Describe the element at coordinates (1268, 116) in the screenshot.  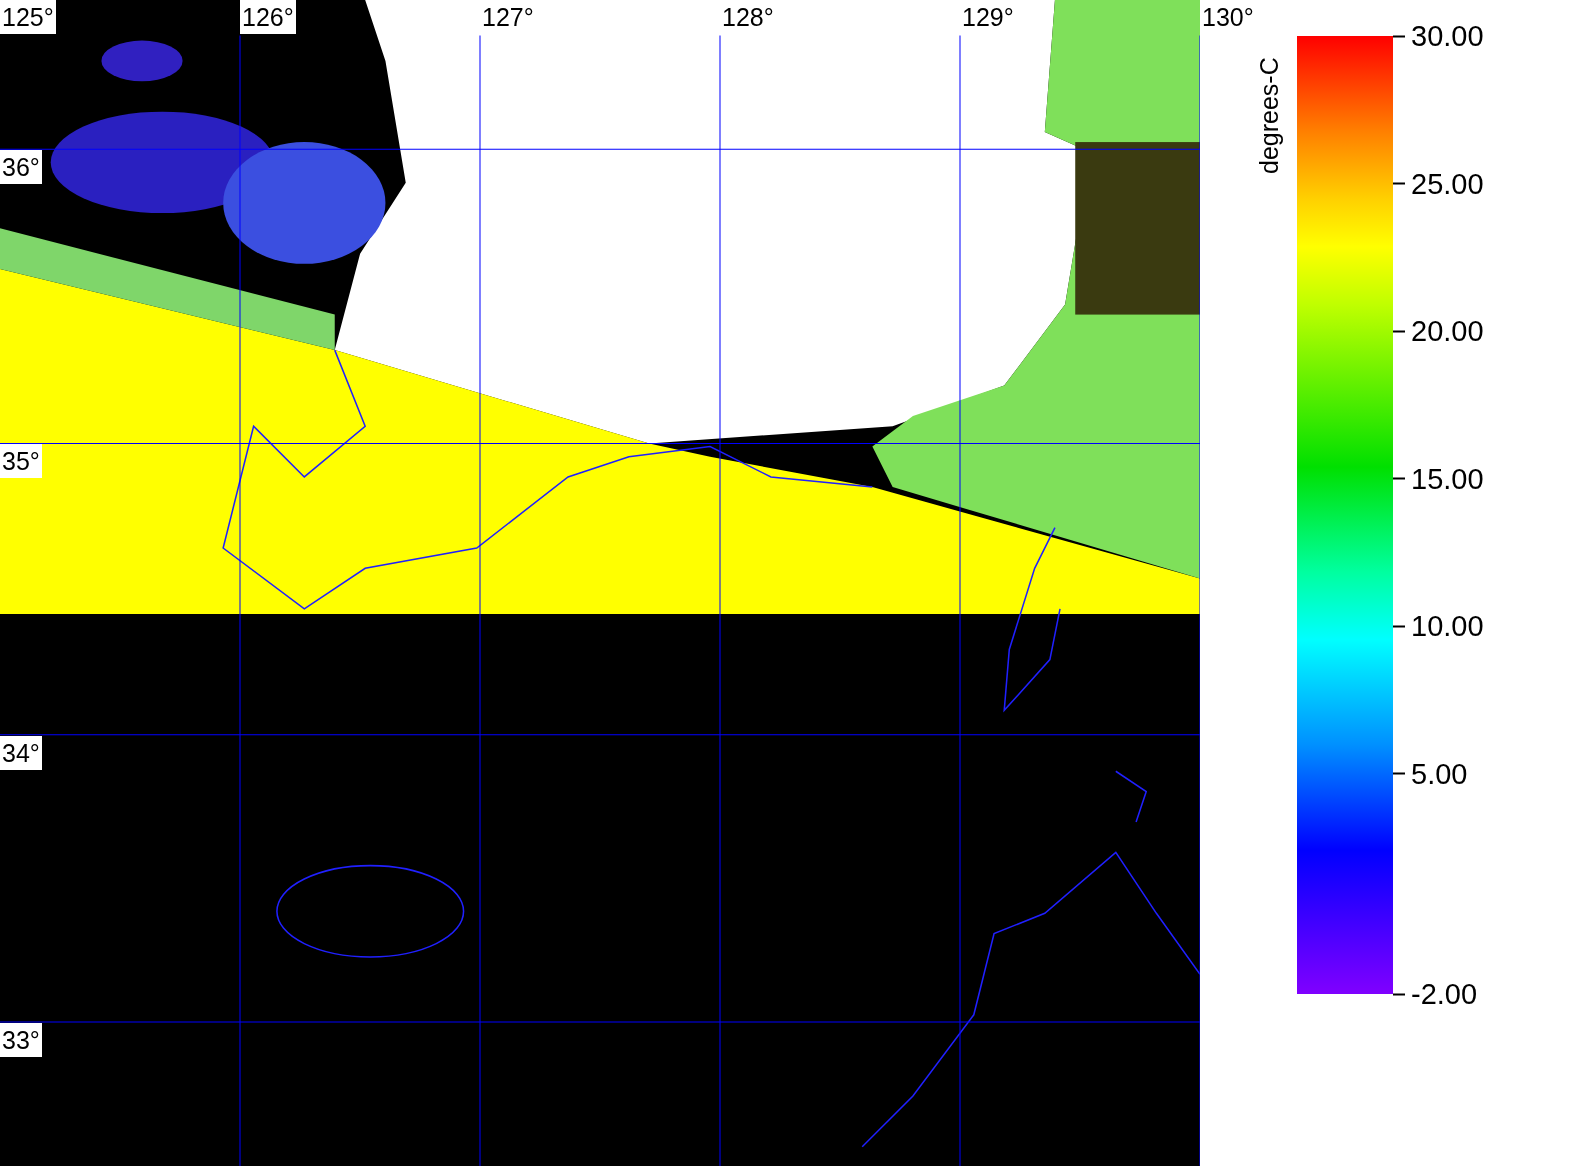
I see `unit-label: degrees-C` at that location.